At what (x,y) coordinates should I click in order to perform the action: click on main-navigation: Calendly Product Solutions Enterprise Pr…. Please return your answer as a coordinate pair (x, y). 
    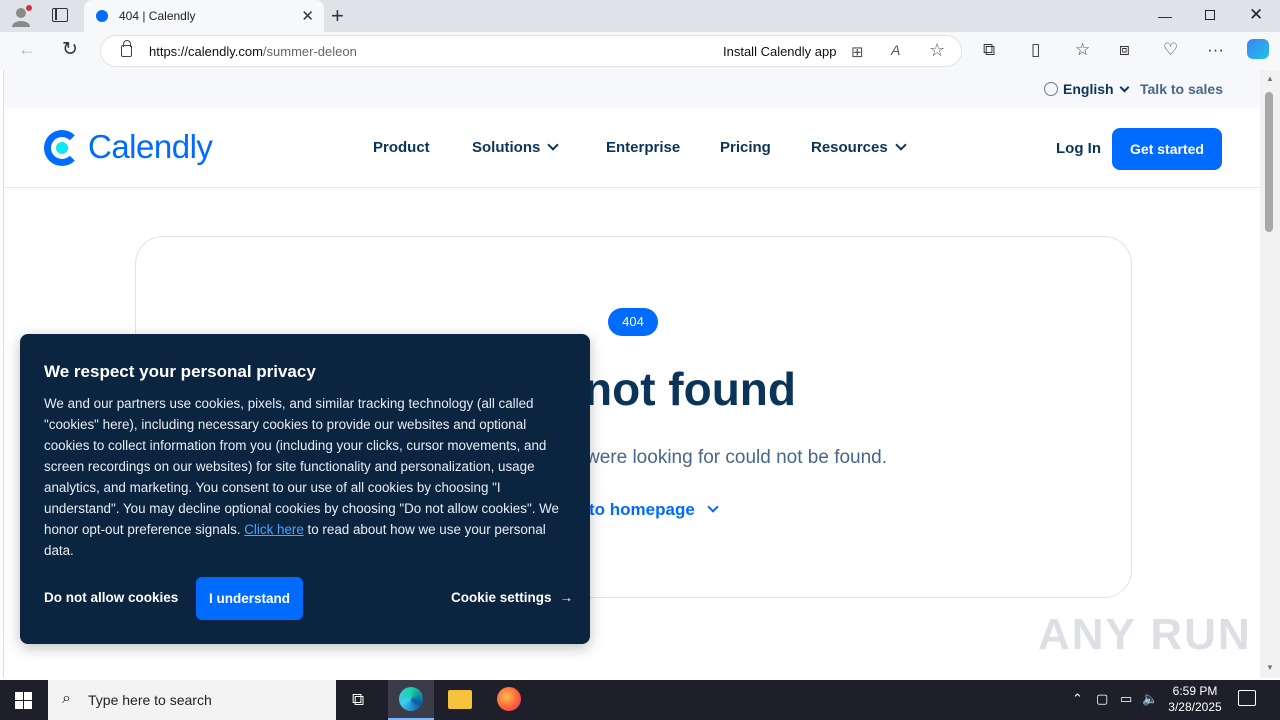
    Looking at the image, I should click on (632, 148).